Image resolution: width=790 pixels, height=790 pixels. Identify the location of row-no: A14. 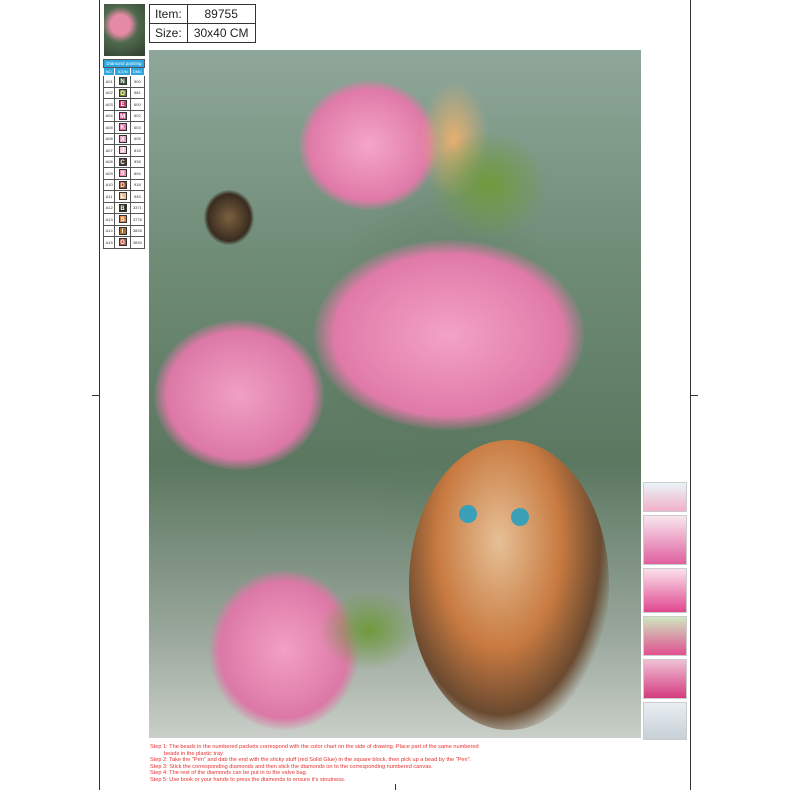
(109, 230).